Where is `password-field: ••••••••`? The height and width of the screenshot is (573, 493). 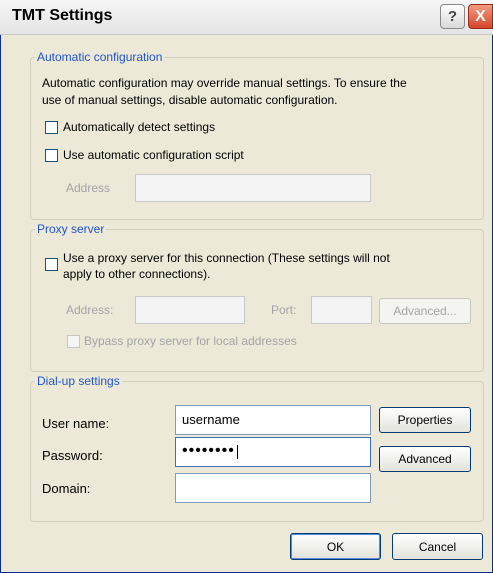 password-field: •••••••• is located at coordinates (273, 452).